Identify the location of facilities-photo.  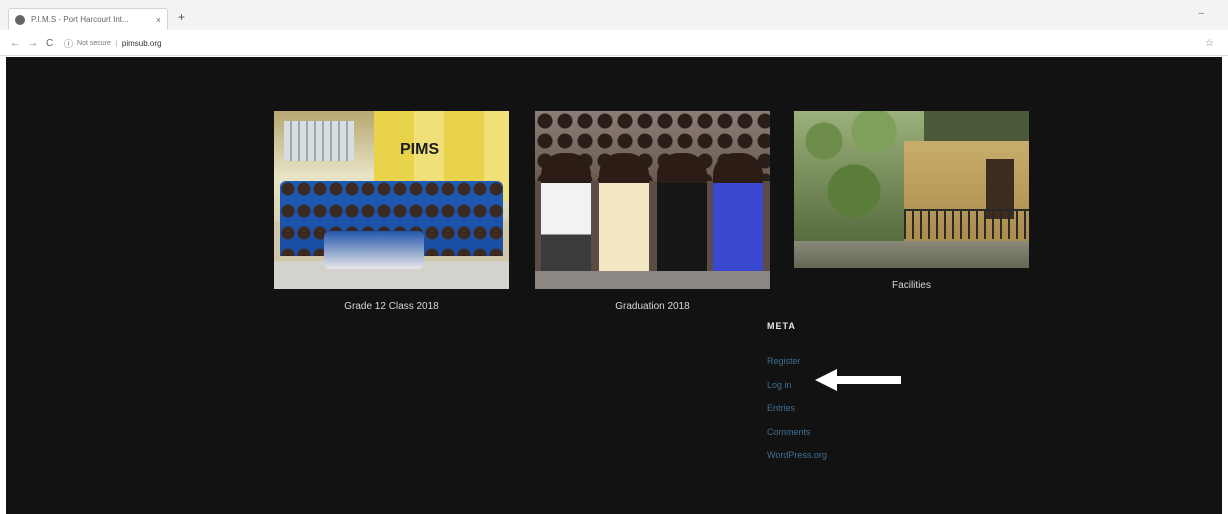
(911, 189).